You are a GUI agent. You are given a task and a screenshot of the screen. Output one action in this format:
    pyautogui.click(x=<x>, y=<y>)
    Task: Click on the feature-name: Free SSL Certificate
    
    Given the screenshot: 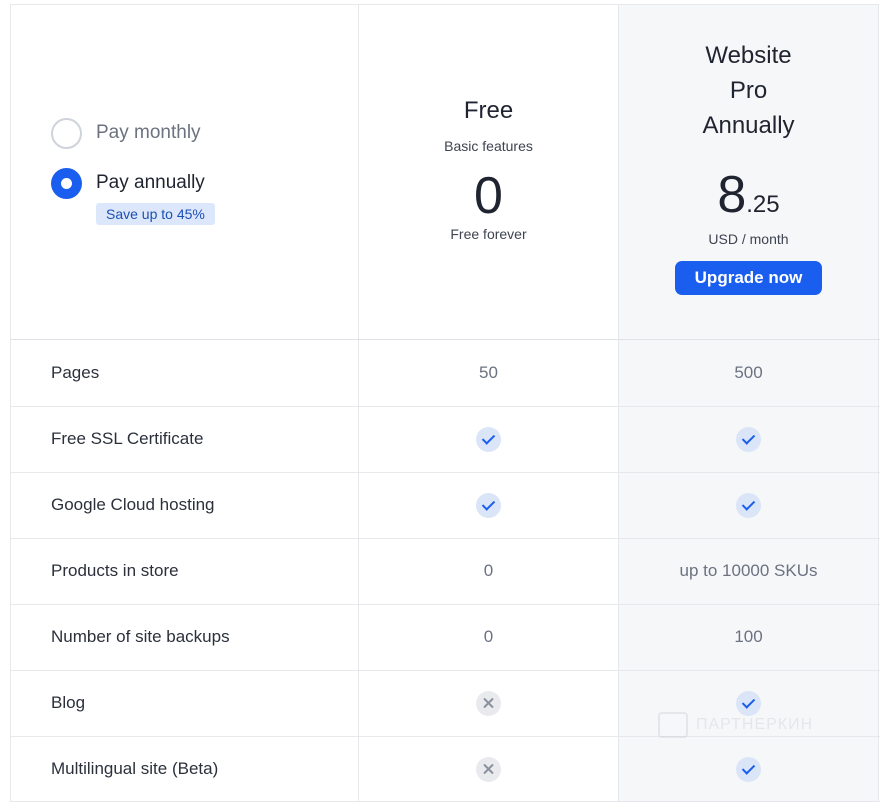 What is the action you would take?
    pyautogui.click(x=127, y=438)
    